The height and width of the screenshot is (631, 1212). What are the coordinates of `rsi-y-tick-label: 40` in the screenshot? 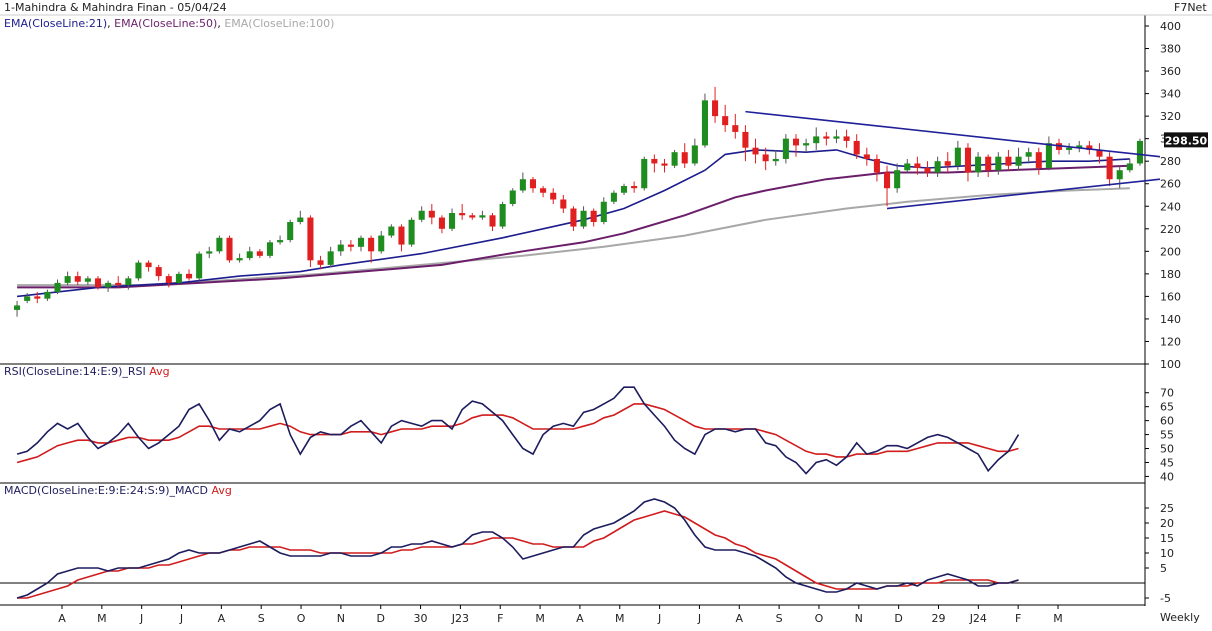 It's located at (1167, 476).